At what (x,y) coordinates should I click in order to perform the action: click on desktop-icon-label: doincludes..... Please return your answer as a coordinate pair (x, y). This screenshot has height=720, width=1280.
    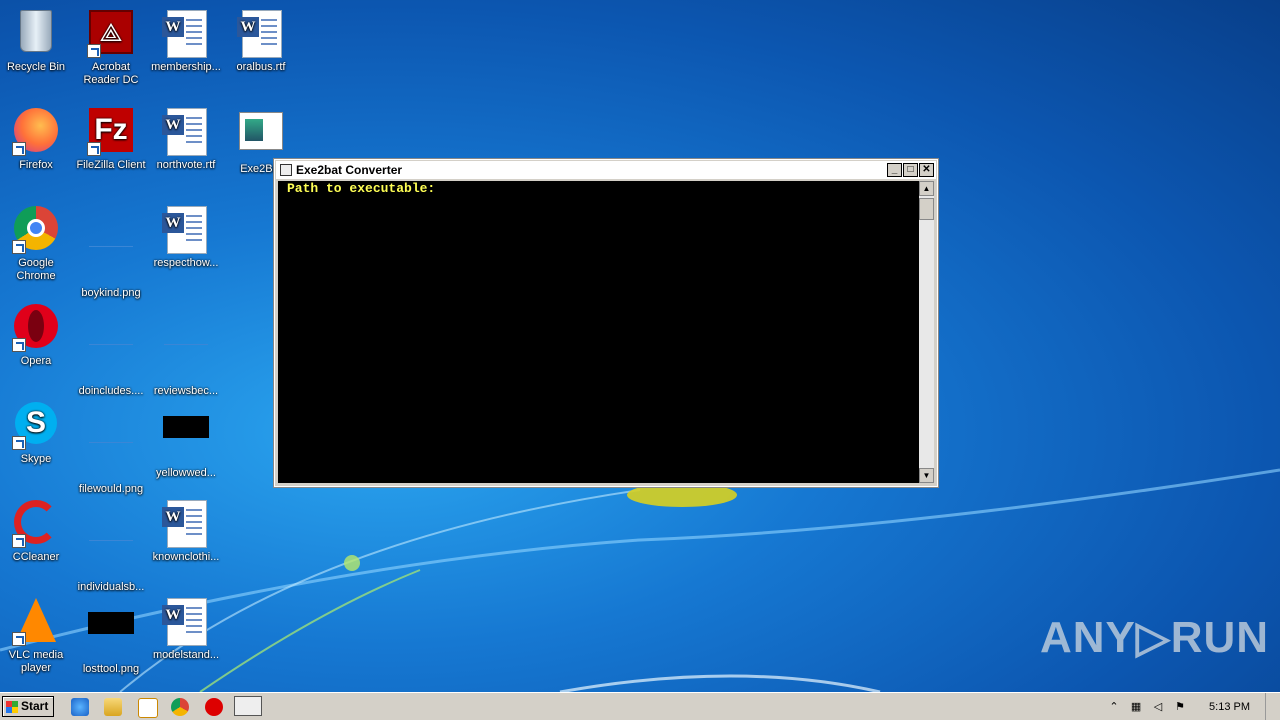
    Looking at the image, I should click on (111, 391).